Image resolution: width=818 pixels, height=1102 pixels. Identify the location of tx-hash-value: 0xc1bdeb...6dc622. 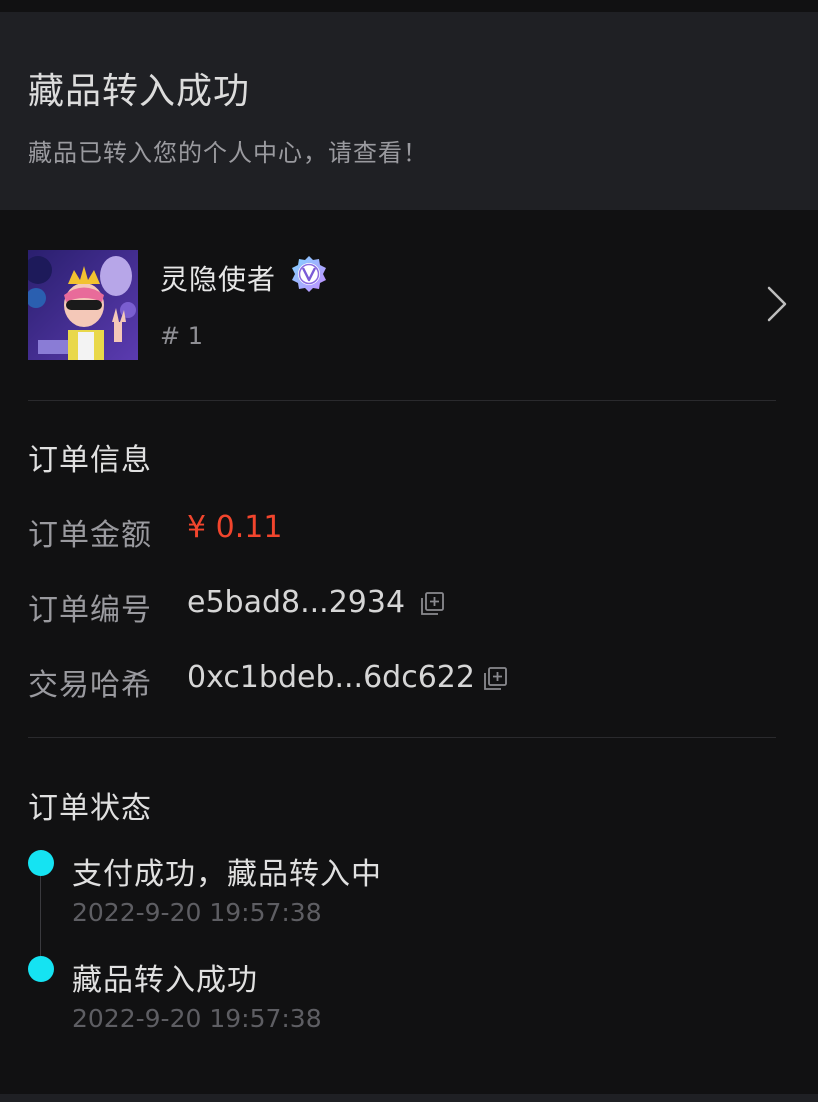
(331, 677).